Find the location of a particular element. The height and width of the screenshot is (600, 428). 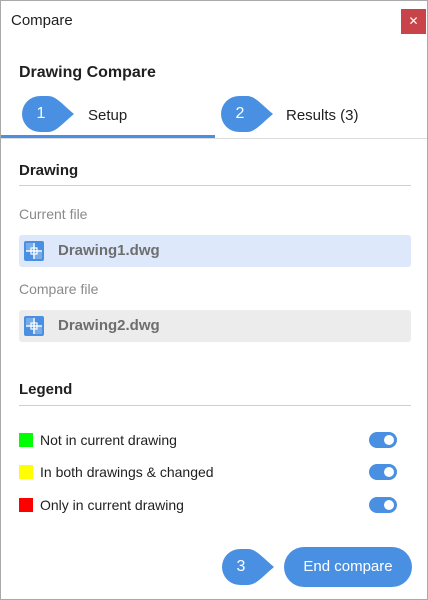

legend-item-not-in-current: Not in current drawing is located at coordinates (215, 440).